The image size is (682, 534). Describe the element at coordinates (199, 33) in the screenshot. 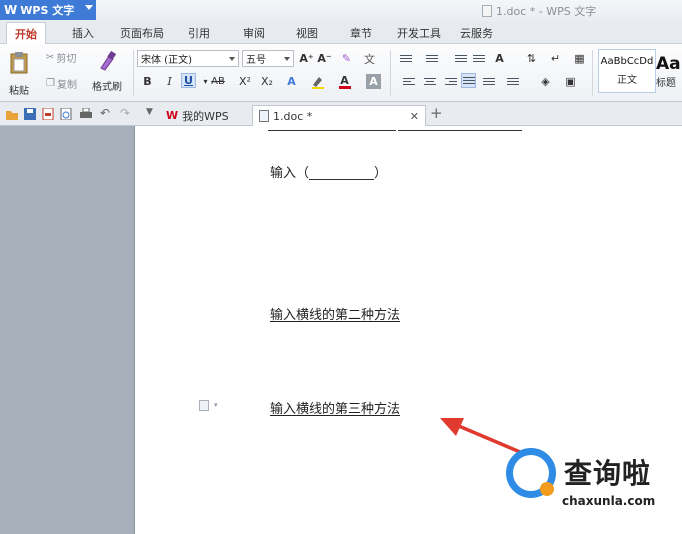

I see `tab-references: 引用` at that location.